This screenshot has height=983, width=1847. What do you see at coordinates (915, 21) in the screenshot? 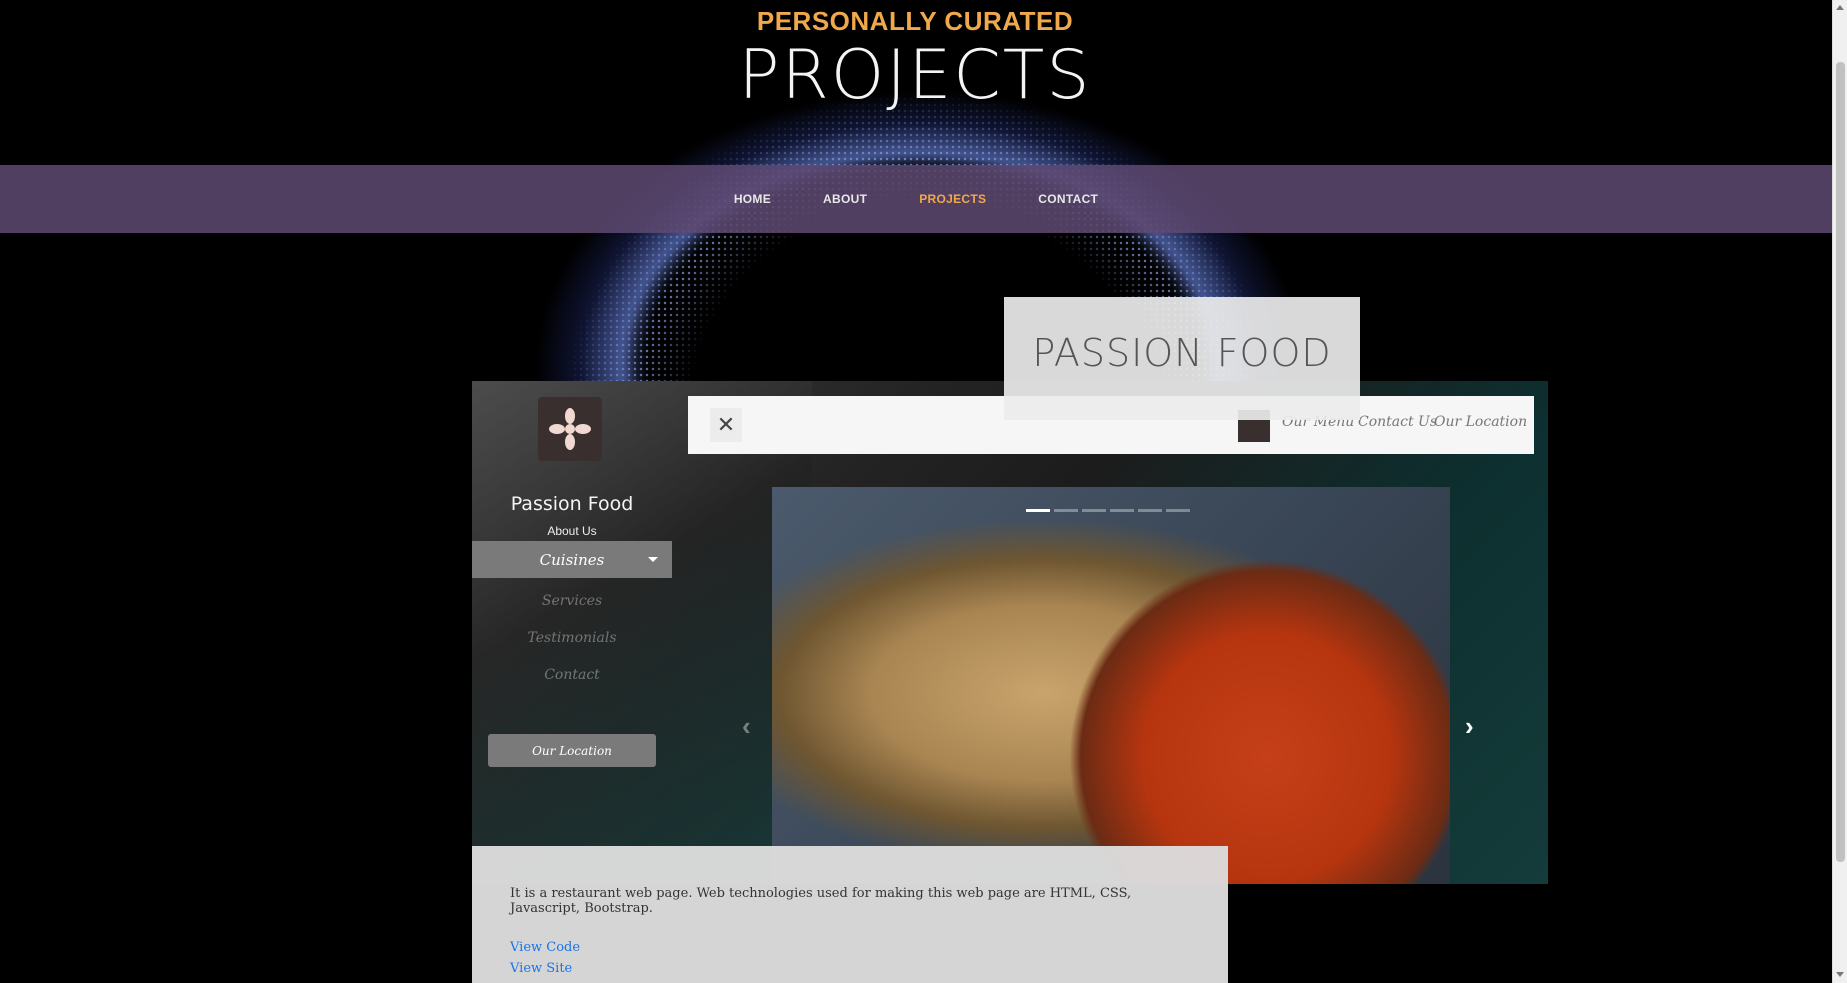
I see `page-kicker: PERSONALLY CURATED` at bounding box center [915, 21].